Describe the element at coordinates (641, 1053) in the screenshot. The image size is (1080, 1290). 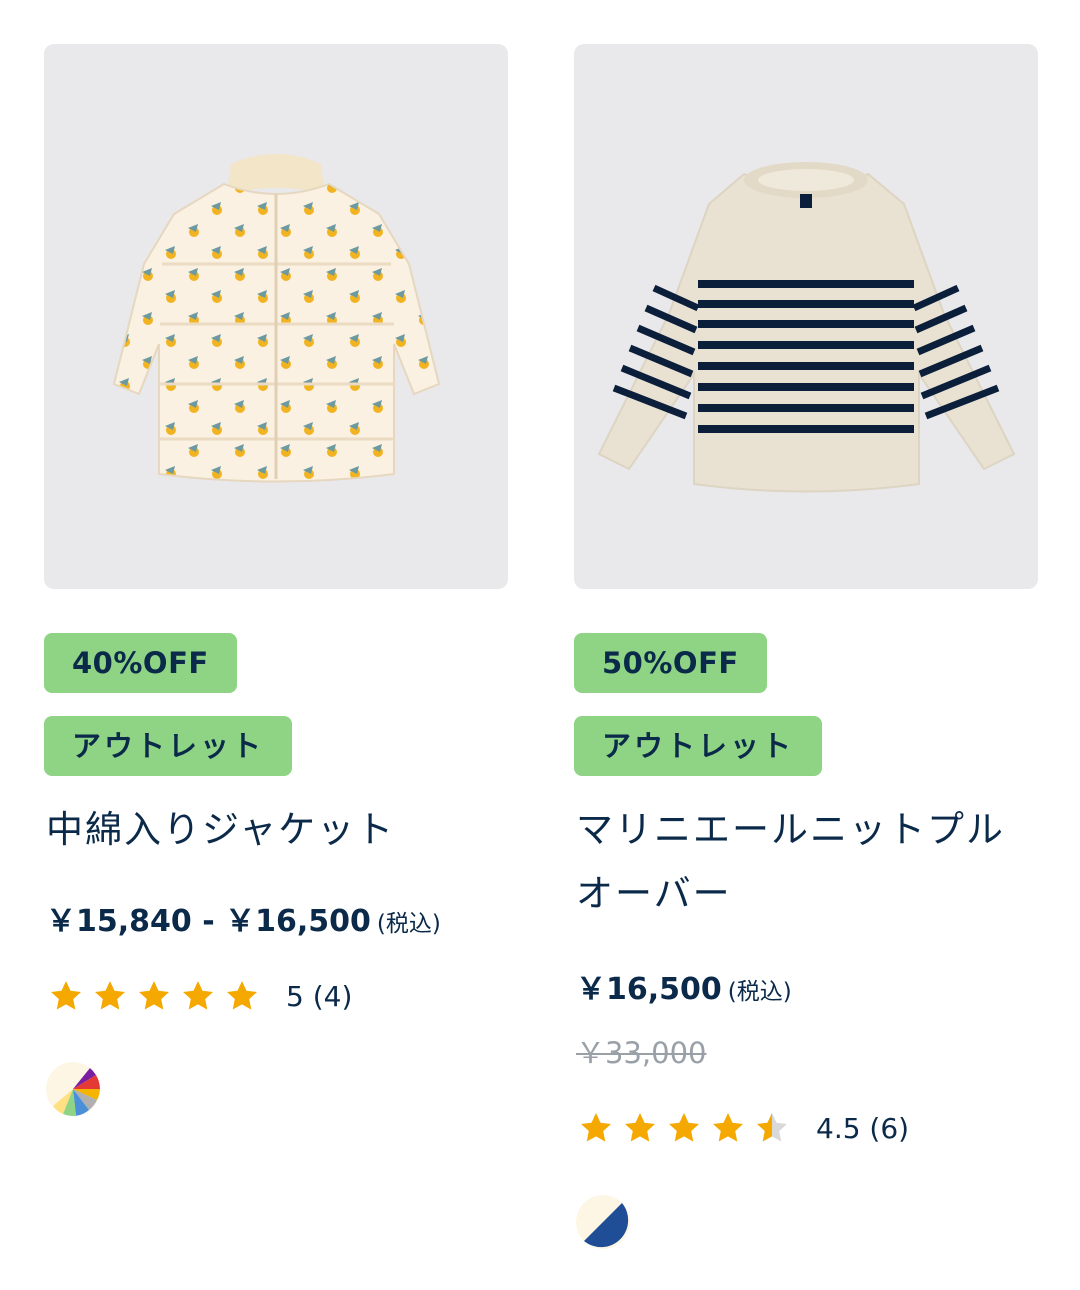
I see `original-price: ￥33,000` at that location.